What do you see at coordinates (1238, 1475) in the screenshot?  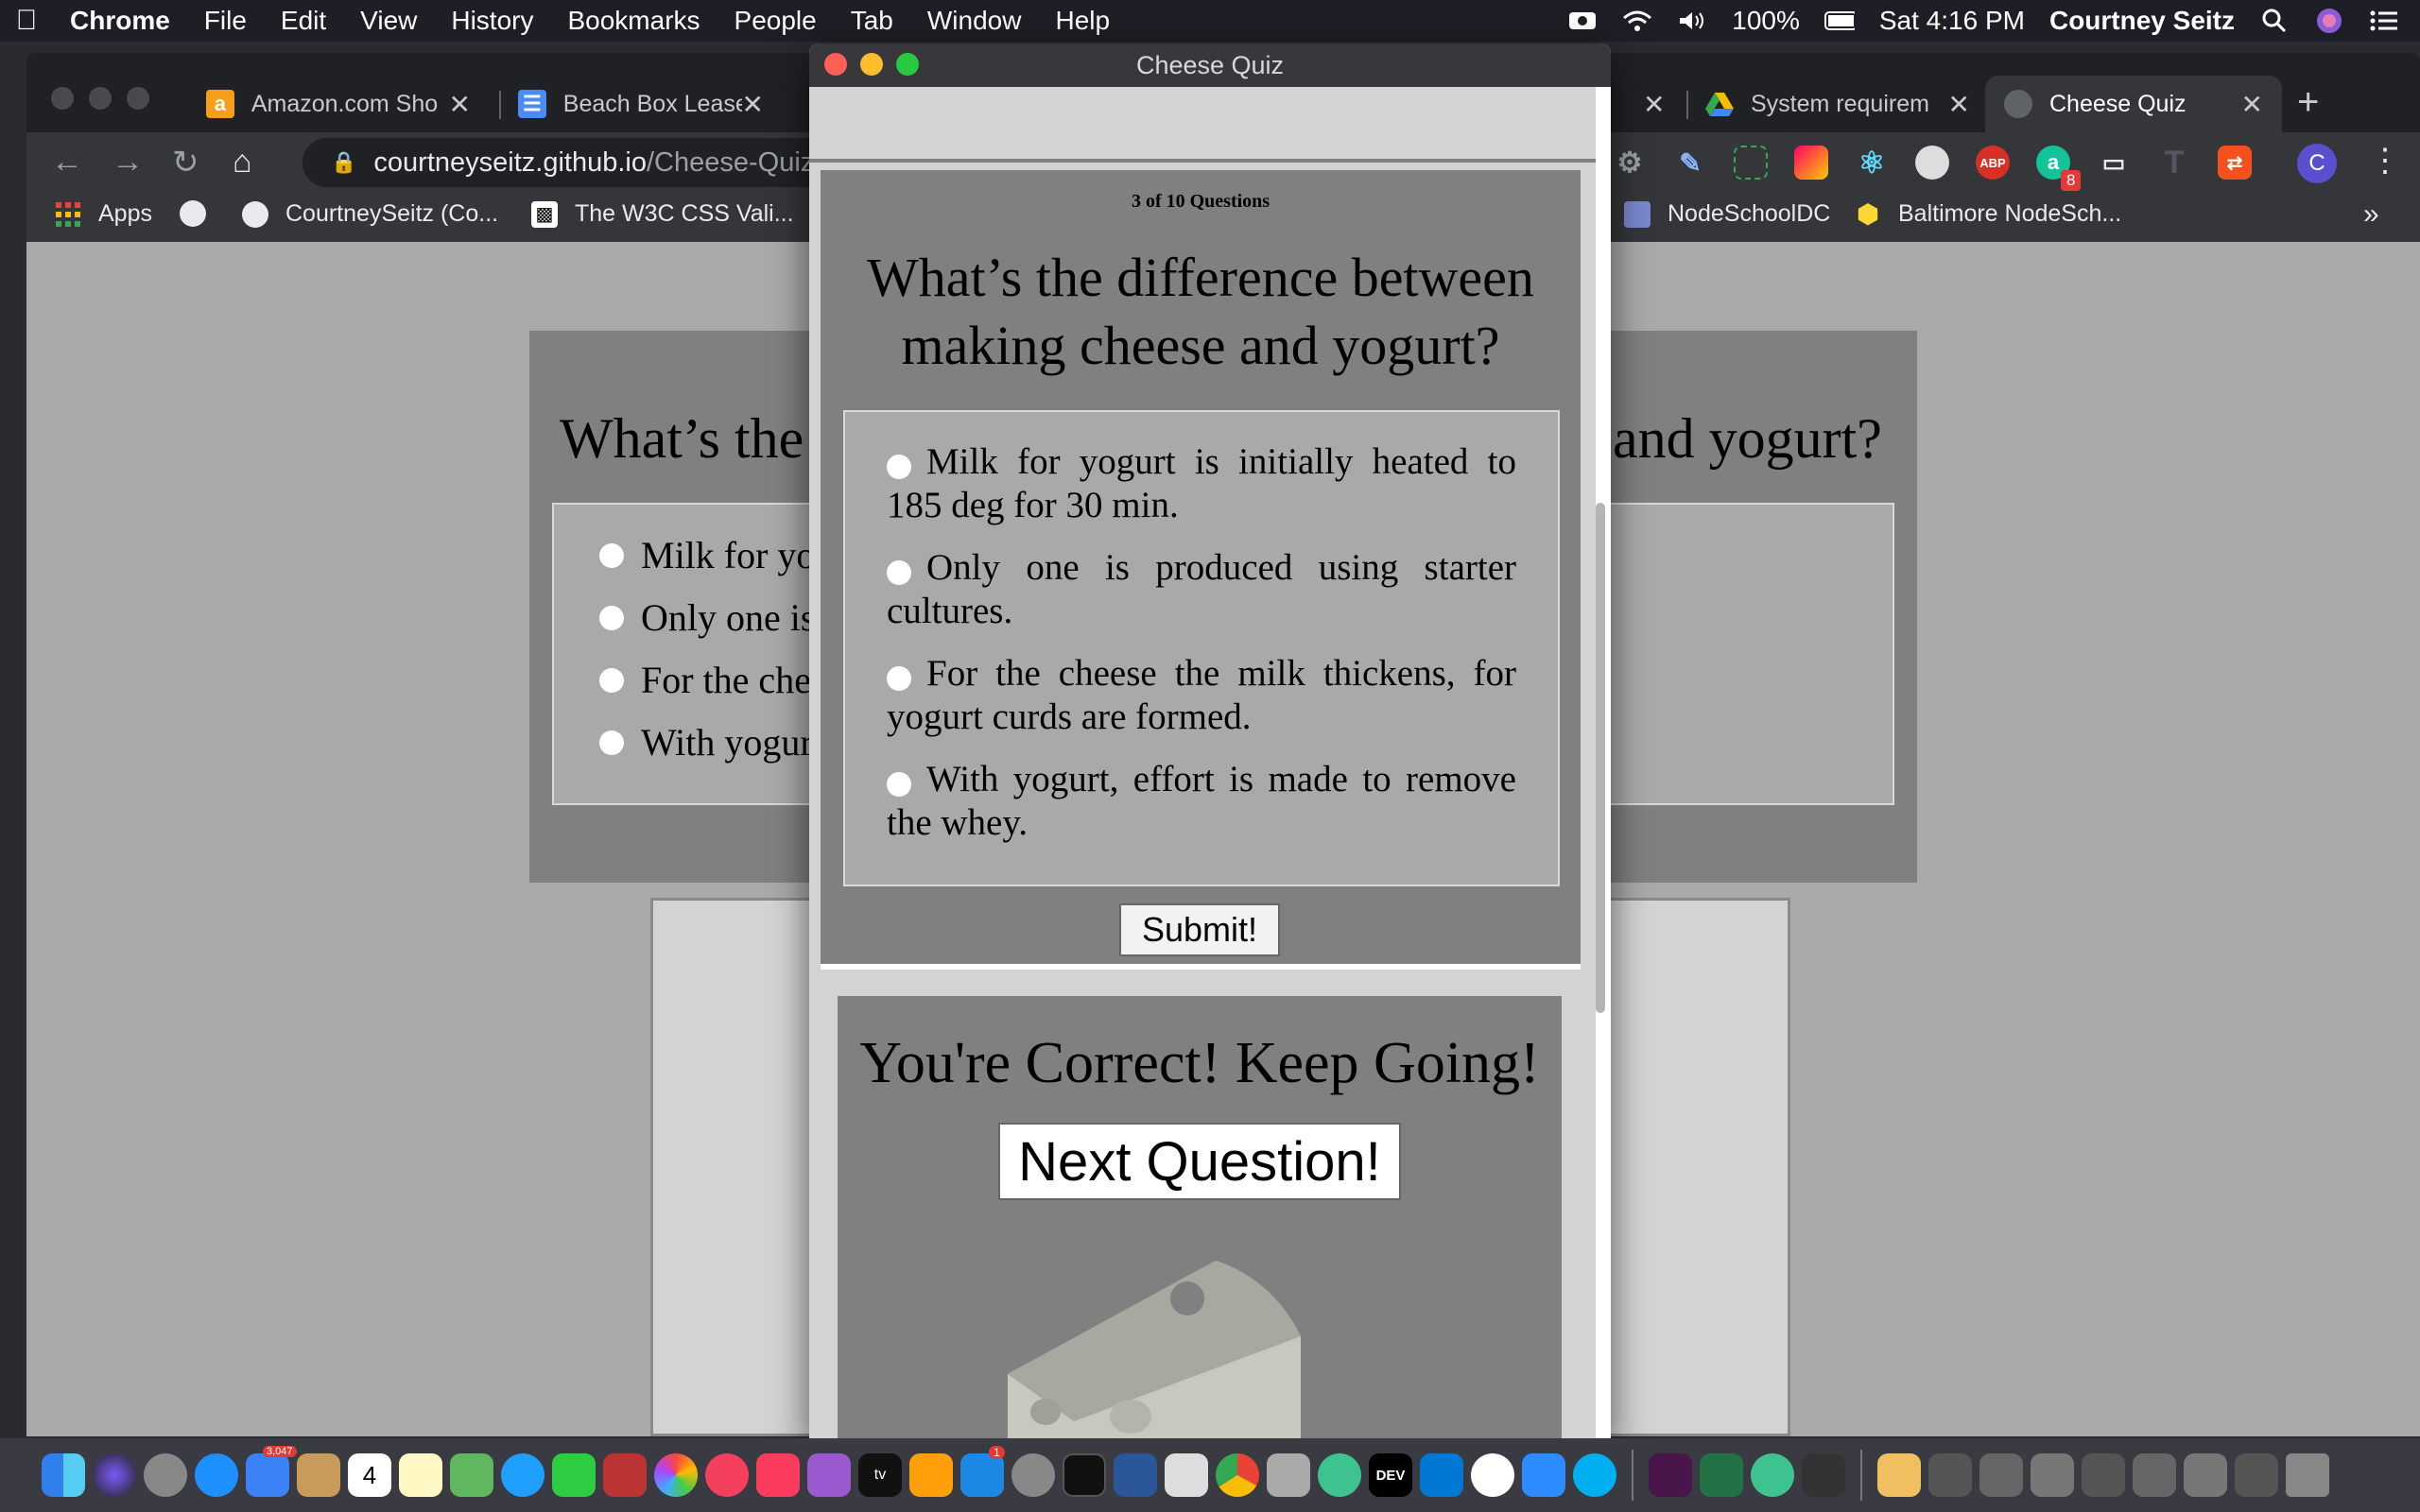 I see `chrome-icon` at bounding box center [1238, 1475].